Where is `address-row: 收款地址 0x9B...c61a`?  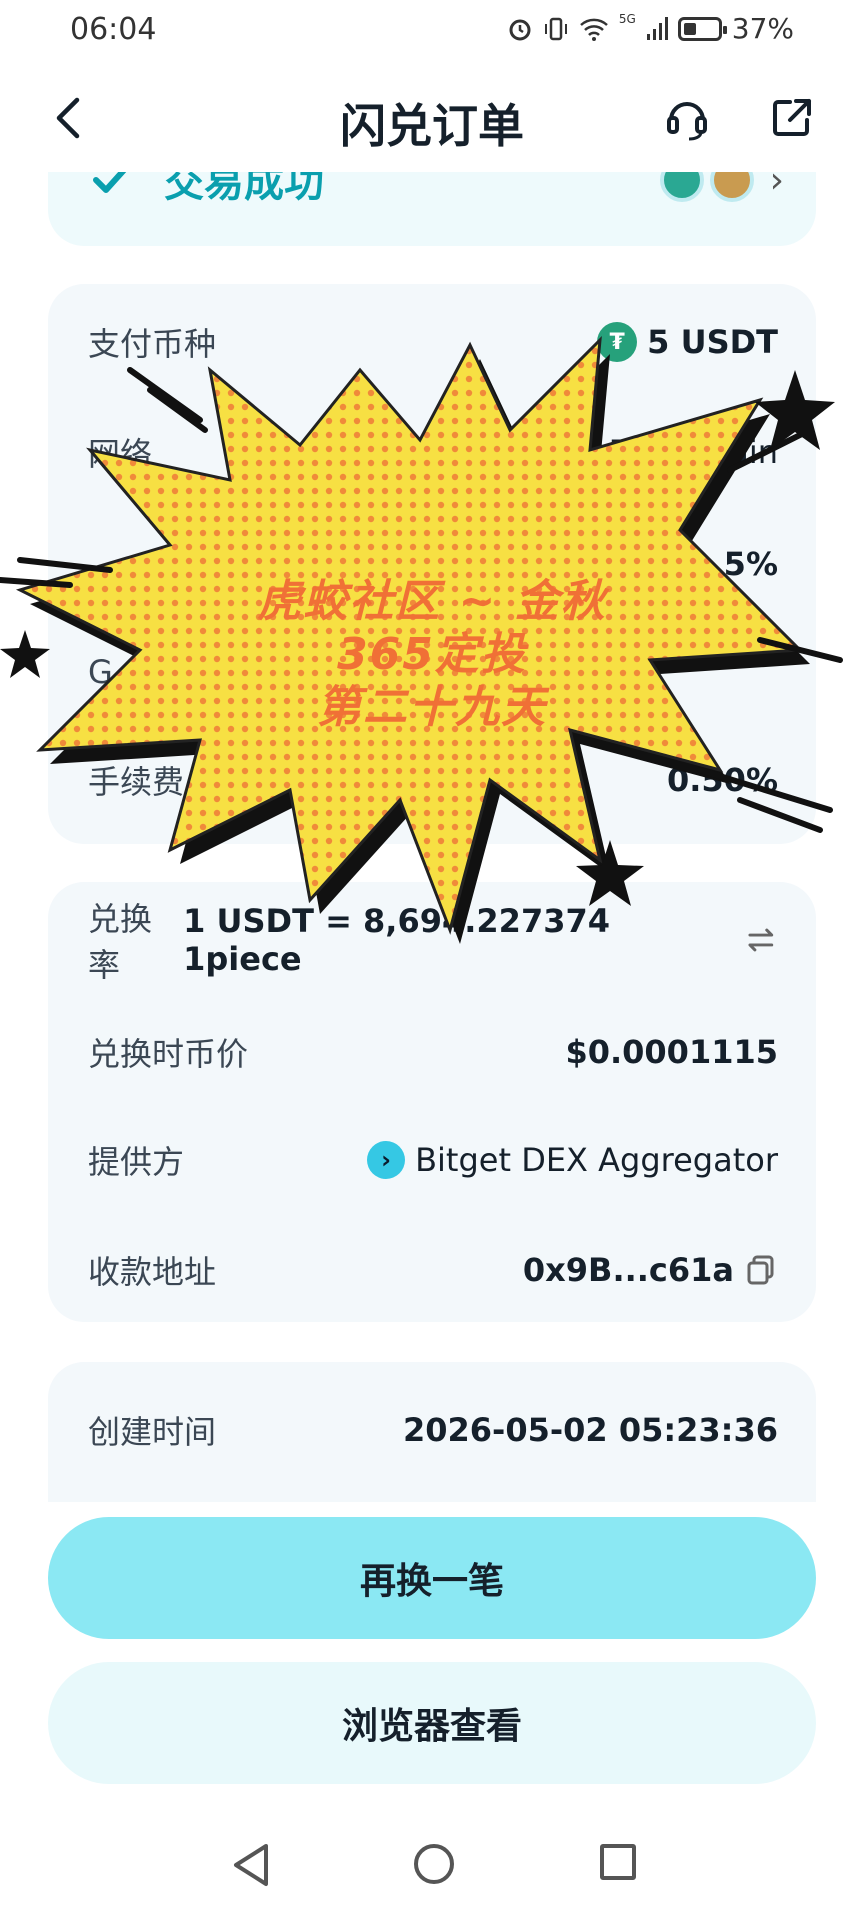
address-row: 收款地址 0x9B...c61a is located at coordinates (433, 1270).